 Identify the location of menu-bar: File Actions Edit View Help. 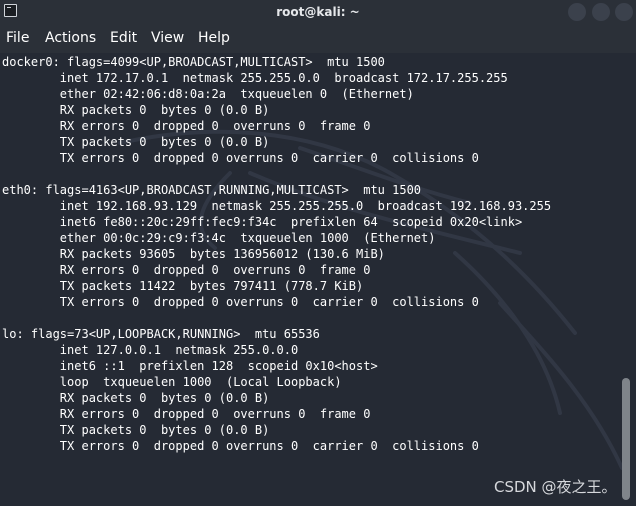
(318, 38).